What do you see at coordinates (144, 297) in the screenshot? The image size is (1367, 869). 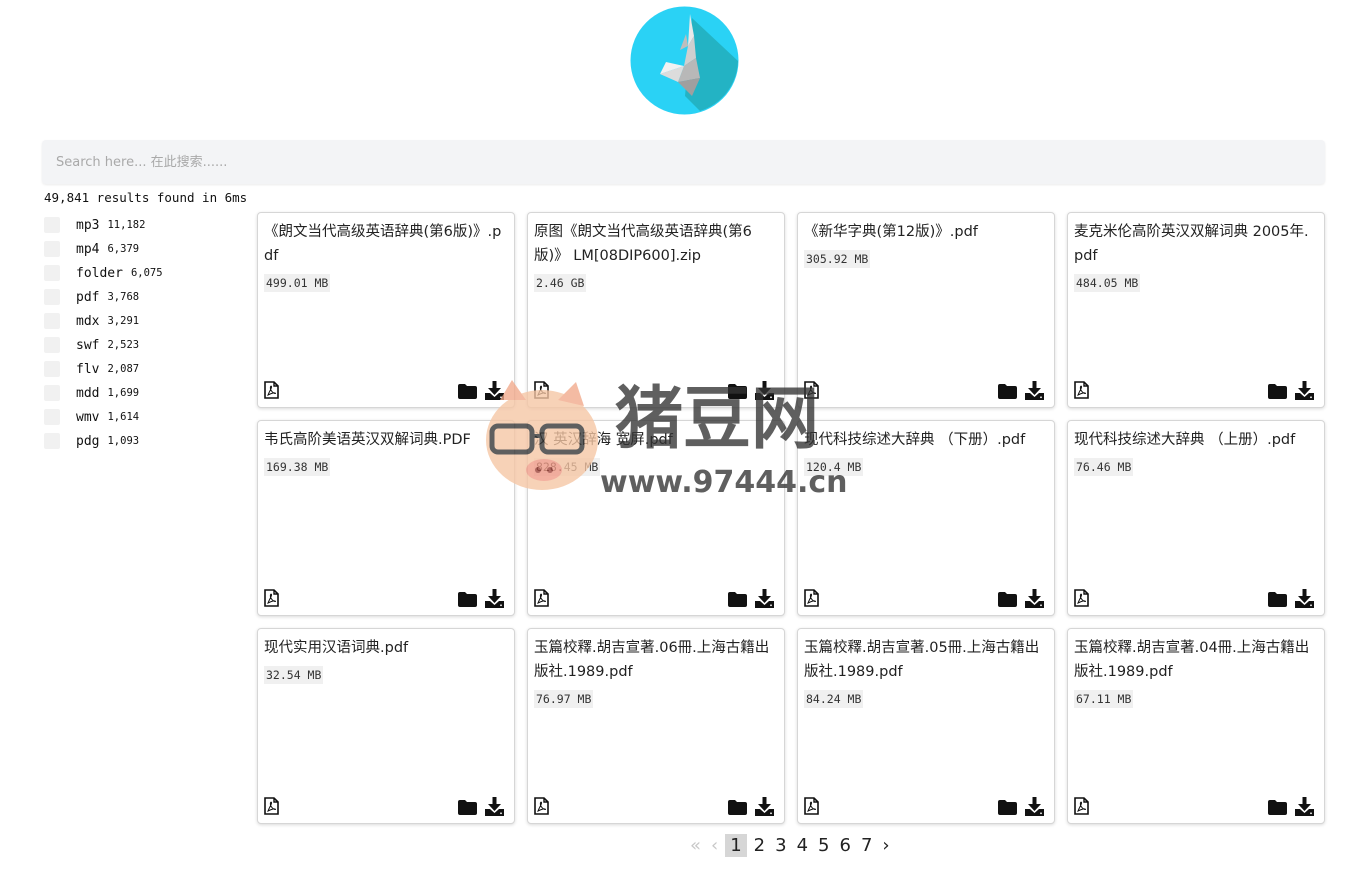 I see `facet-item-pdf: pdf 3,768` at bounding box center [144, 297].